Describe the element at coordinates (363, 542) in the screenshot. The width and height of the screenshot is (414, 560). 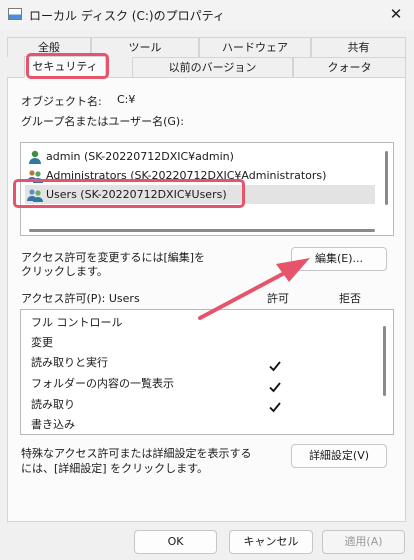
I see `apply-button: 適用(A)` at that location.